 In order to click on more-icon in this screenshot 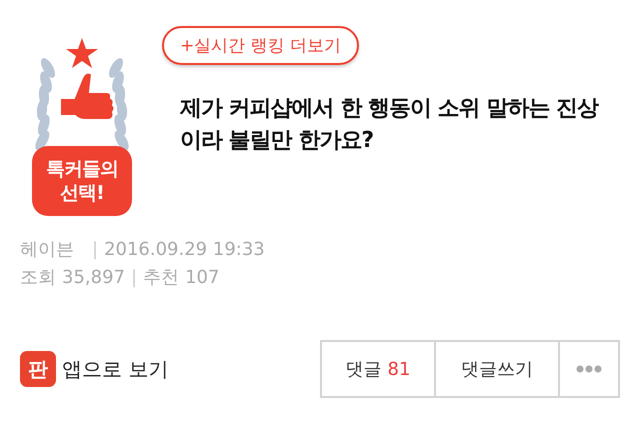, I will do `click(589, 369)`.